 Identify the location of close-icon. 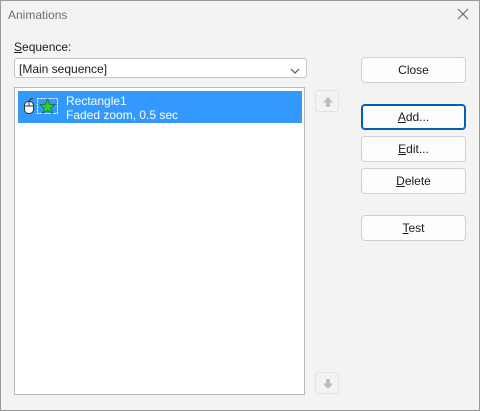
(463, 14).